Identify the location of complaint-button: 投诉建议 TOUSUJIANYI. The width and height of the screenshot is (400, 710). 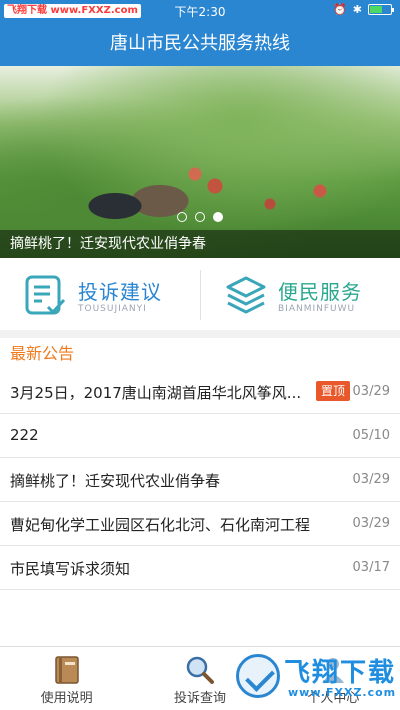
(100, 294).